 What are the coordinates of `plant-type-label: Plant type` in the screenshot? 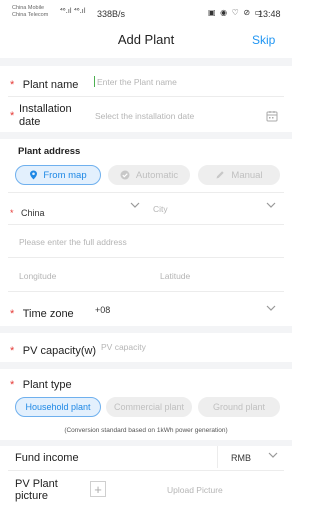 It's located at (47, 385).